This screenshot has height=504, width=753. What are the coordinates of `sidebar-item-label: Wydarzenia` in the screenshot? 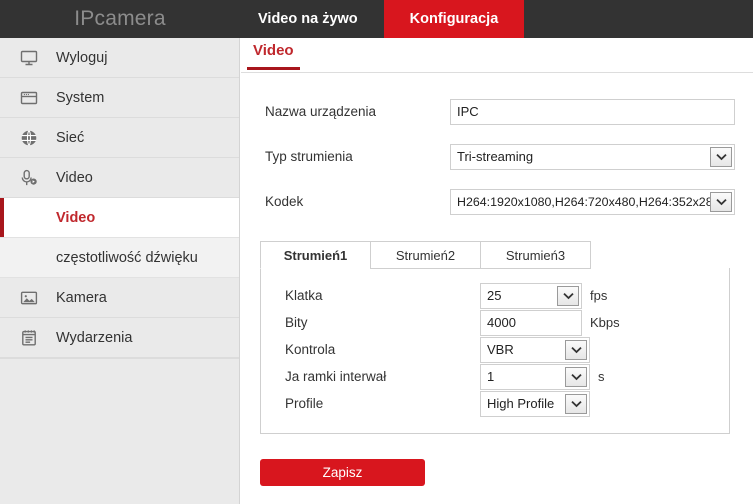 It's located at (94, 337).